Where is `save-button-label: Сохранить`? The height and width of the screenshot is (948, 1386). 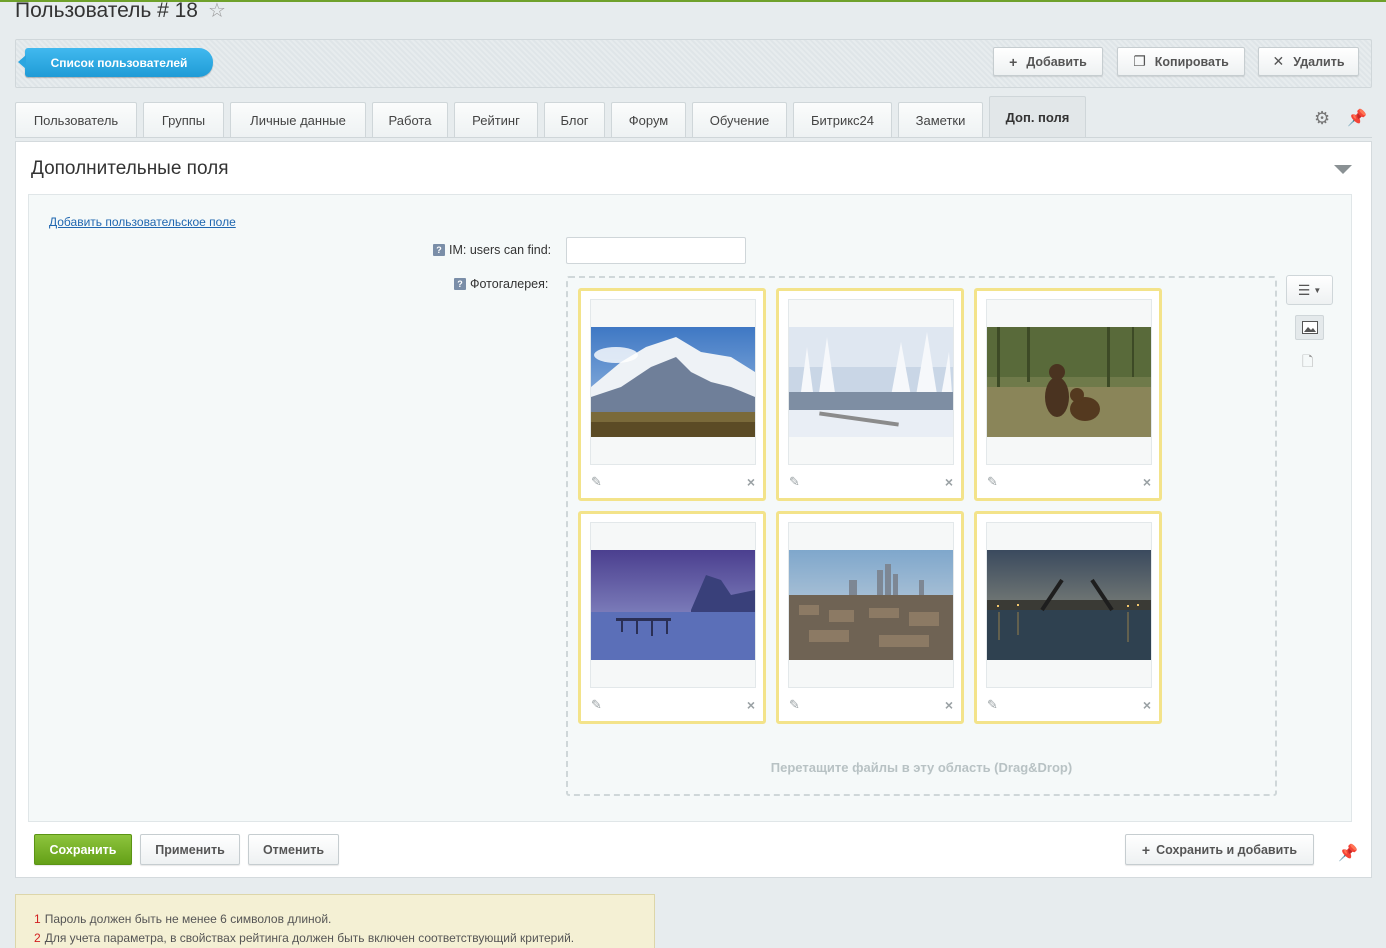 save-button-label: Сохранить is located at coordinates (83, 849).